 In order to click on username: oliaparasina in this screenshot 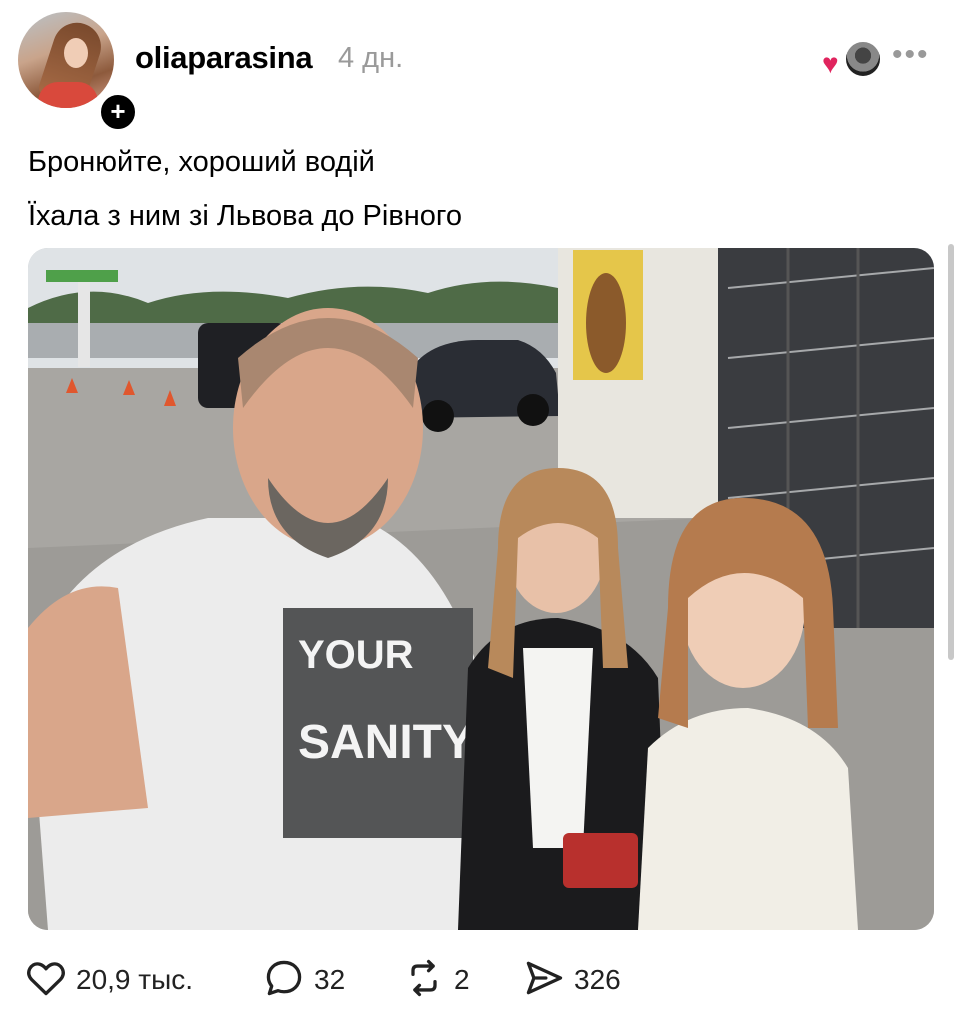, I will do `click(224, 58)`.